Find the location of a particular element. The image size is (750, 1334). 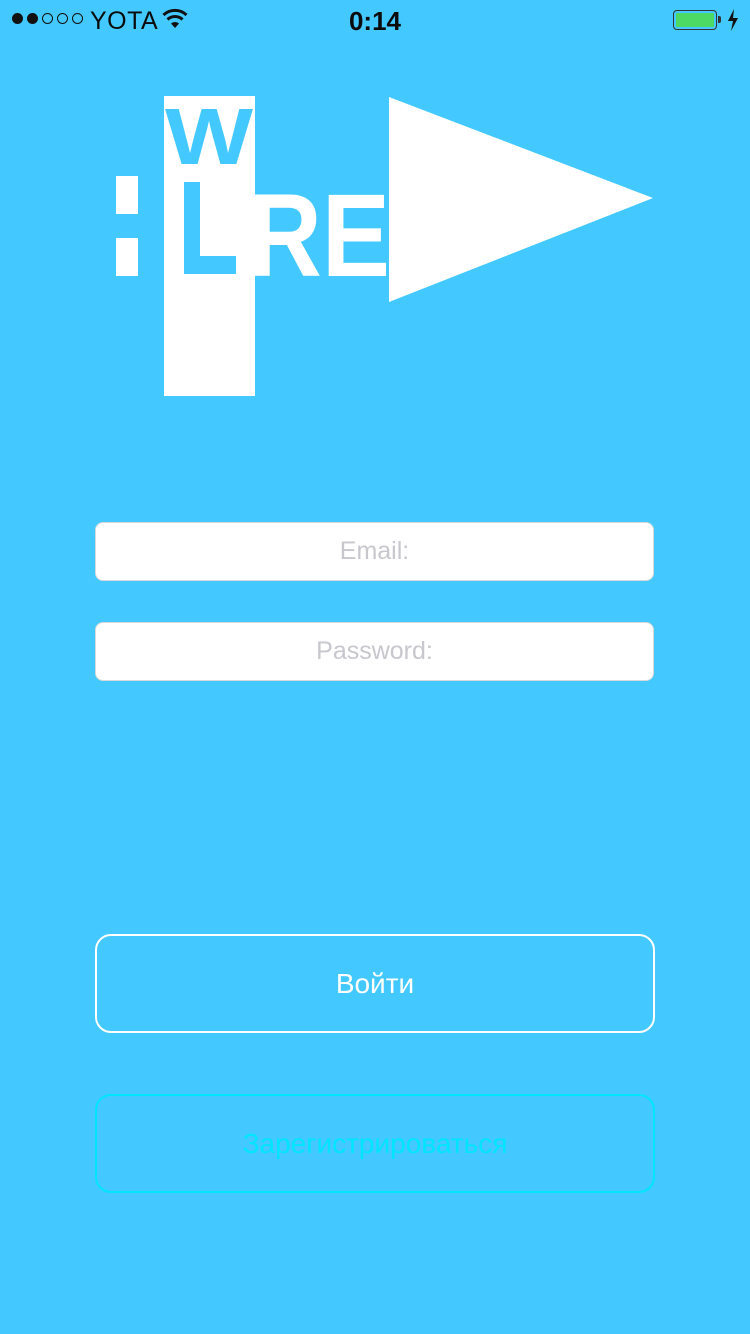

logo-cut is located at coordinates (210, 265).